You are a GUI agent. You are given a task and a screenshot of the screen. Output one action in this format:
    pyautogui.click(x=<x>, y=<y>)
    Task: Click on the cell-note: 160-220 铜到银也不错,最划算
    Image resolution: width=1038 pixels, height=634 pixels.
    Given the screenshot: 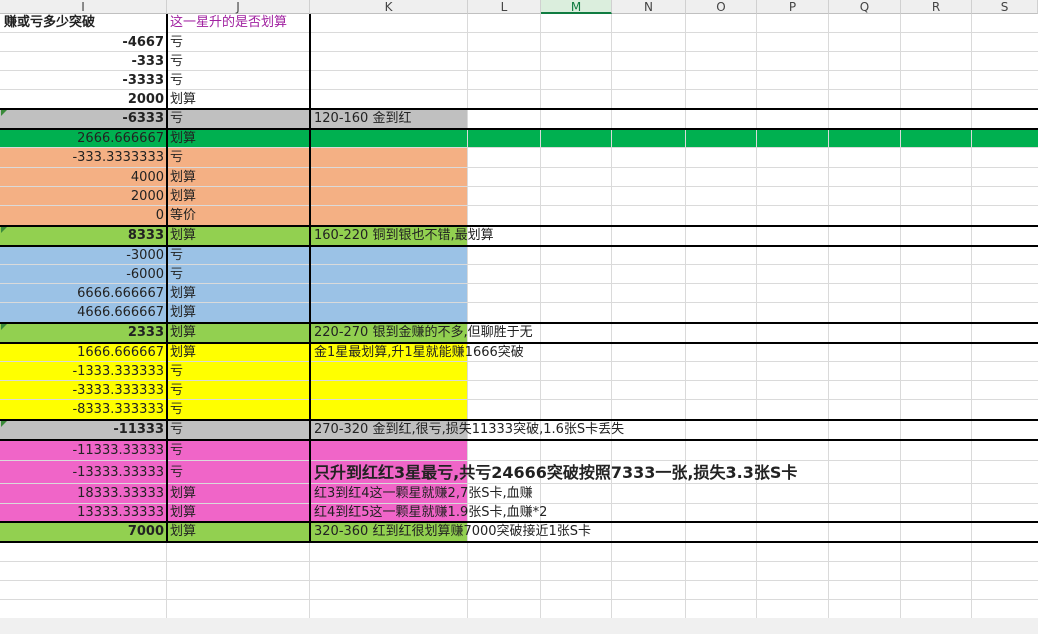 What is the action you would take?
    pyautogui.click(x=404, y=236)
    